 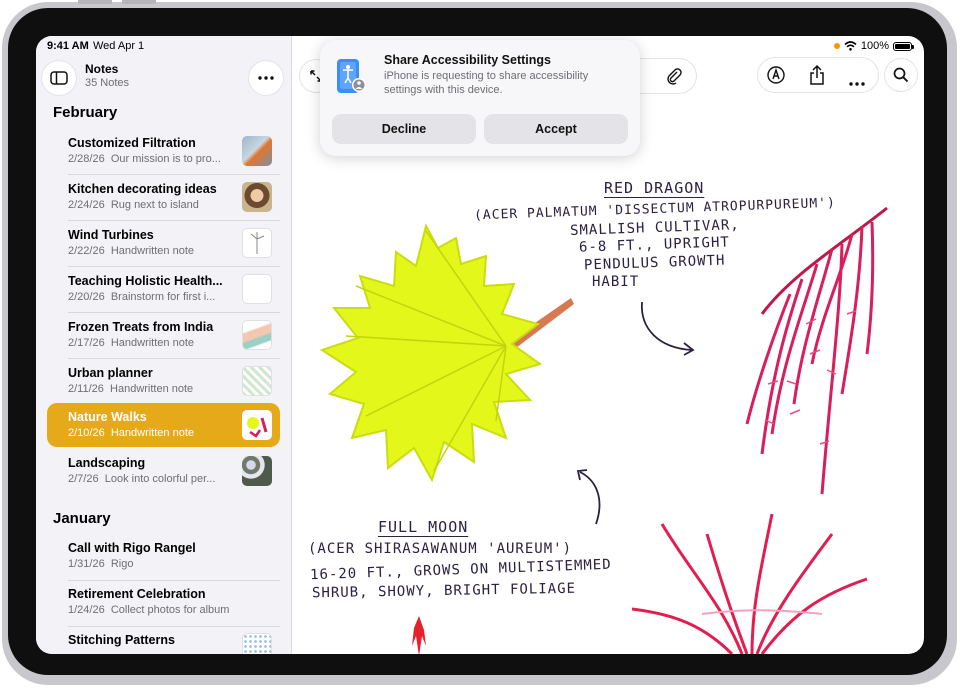 I want to click on note-meta: 2/22/26 Handwritten note, so click(x=131, y=251).